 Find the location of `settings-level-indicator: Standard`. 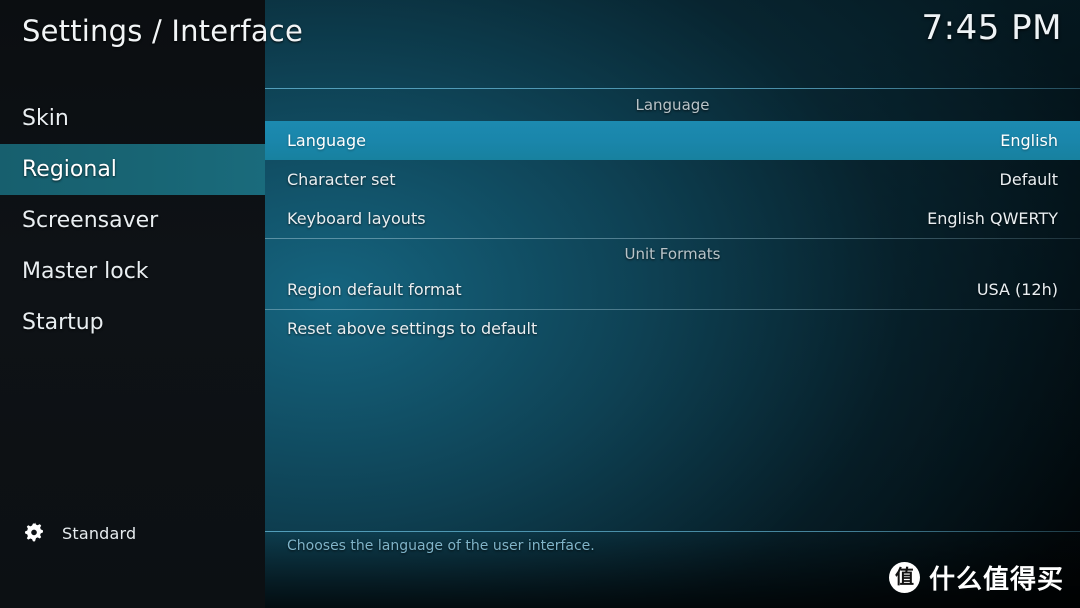

settings-level-indicator: Standard is located at coordinates (79, 533).